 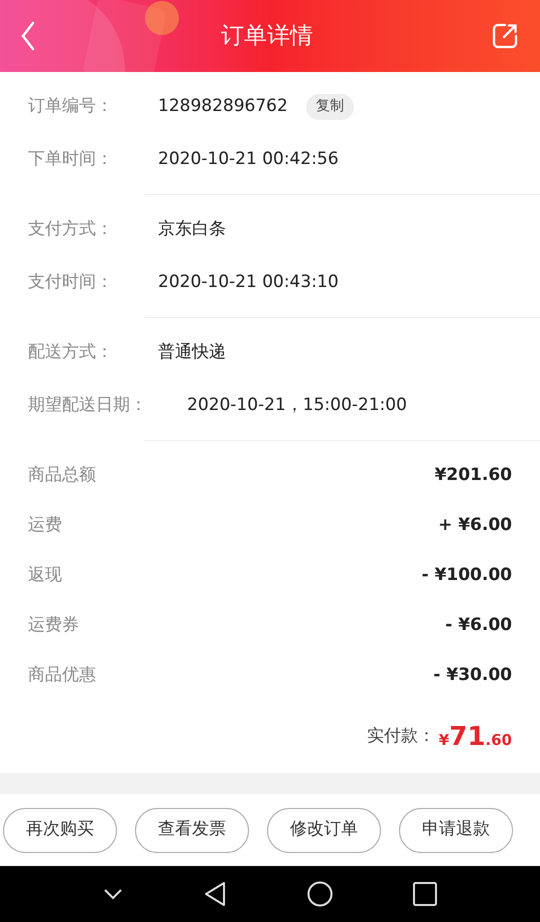 I want to click on price-value: + ¥6.00, so click(x=475, y=526).